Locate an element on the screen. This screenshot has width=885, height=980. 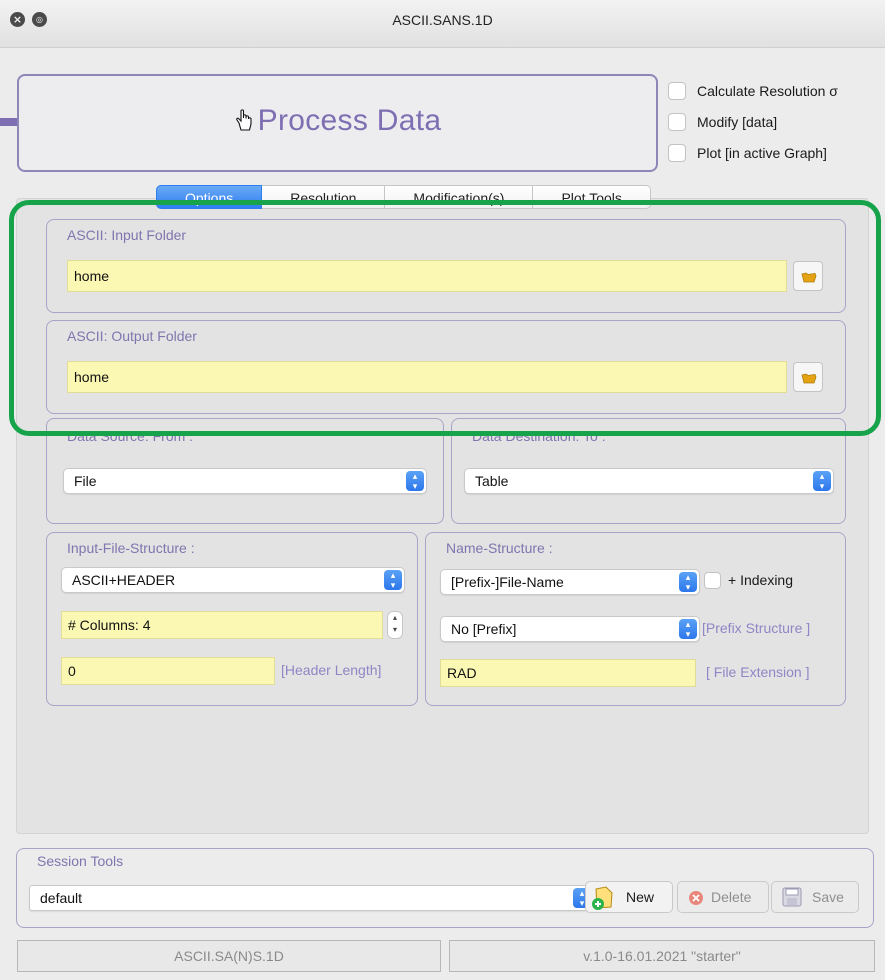
delete-label: Delete is located at coordinates (731, 897).